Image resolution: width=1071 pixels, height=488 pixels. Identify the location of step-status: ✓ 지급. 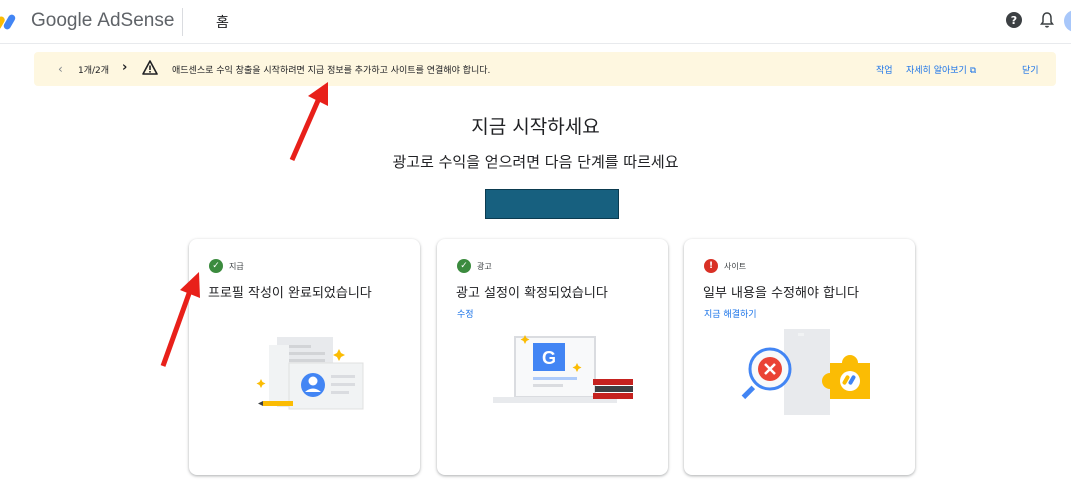
(226, 266).